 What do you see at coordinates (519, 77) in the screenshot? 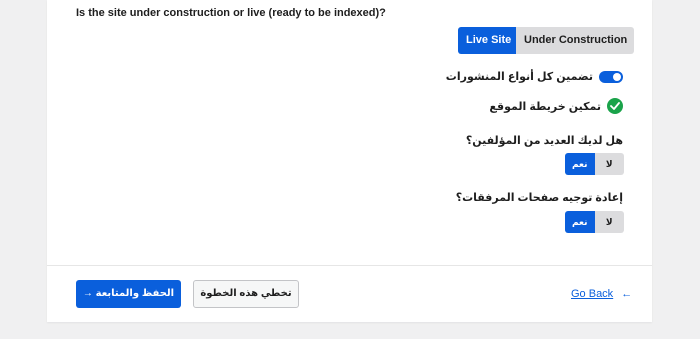
I see `include-post-types-label: تضمين كل أنواع المنشورات` at bounding box center [519, 77].